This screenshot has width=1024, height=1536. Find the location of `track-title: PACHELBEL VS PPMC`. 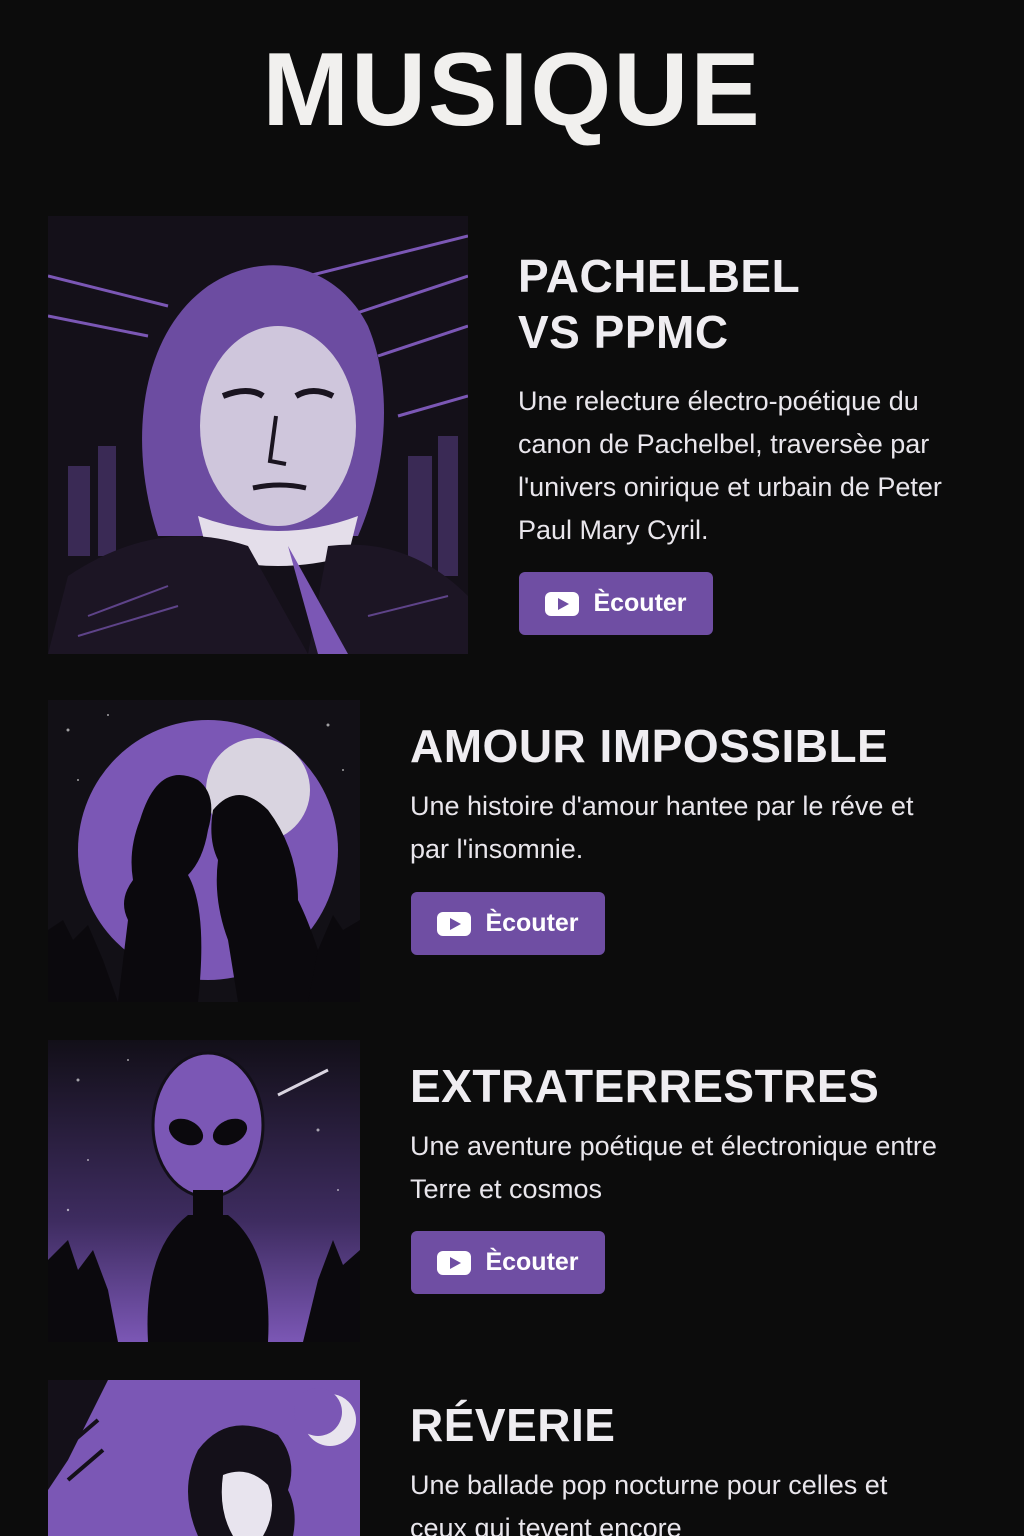

track-title: PACHELBEL VS PPMC is located at coordinates (659, 304).